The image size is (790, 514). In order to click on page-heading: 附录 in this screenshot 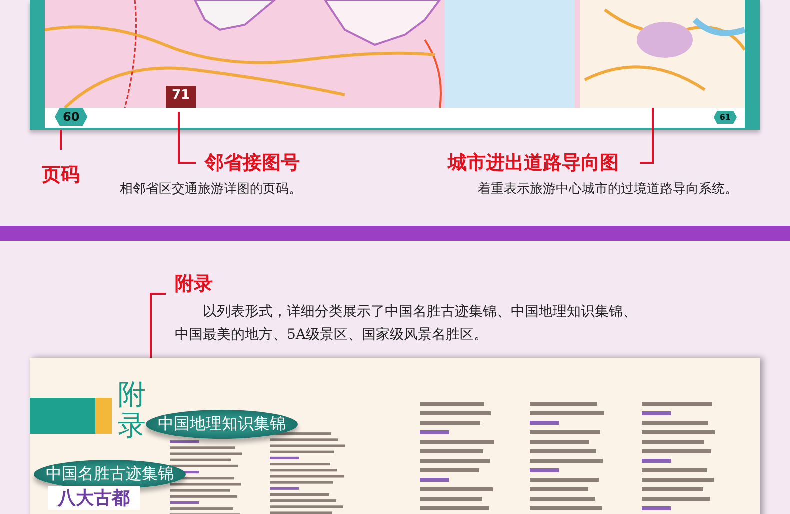, I will do `click(132, 411)`.